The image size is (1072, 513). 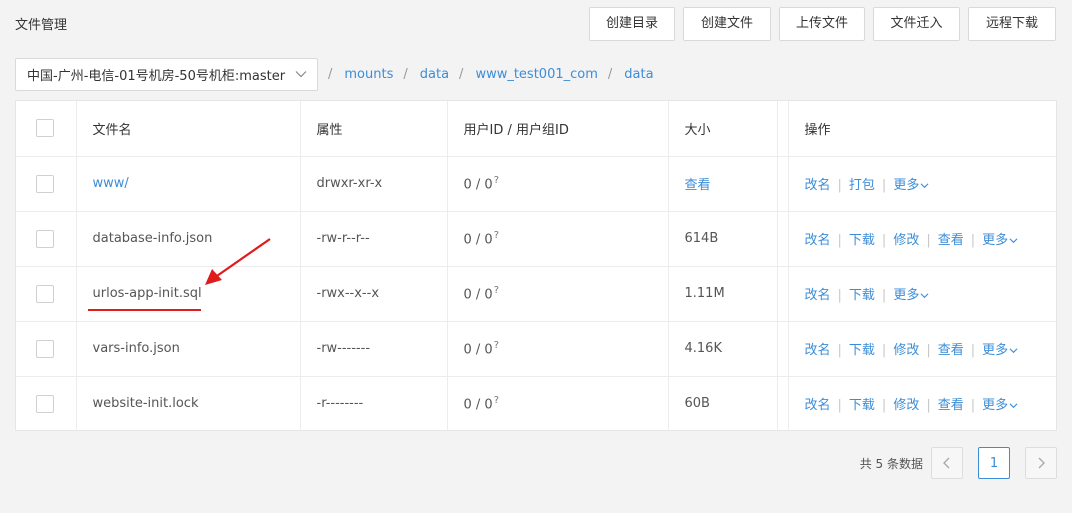 What do you see at coordinates (922, 129) in the screenshot?
I see `column-header-ops: 操作` at bounding box center [922, 129].